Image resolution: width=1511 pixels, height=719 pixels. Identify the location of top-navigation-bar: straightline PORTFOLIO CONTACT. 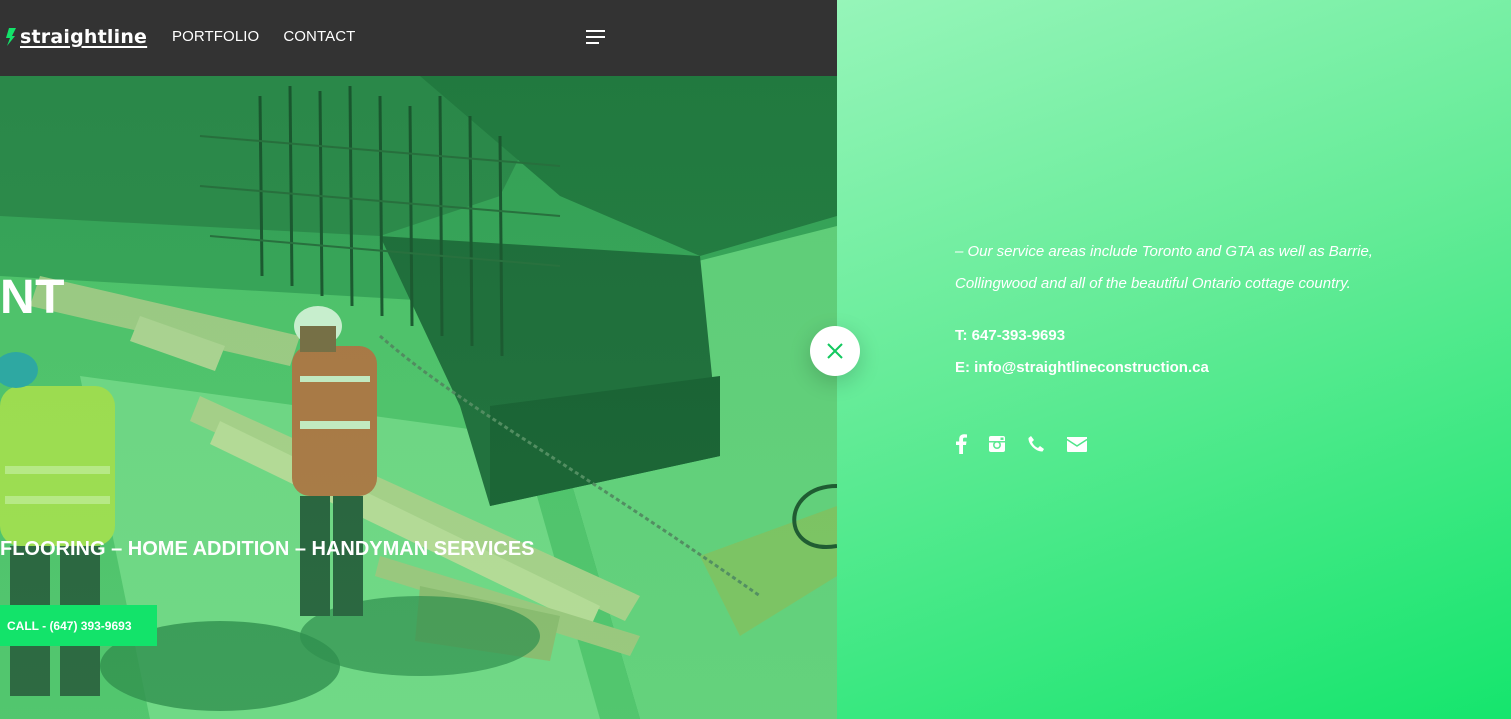
(418, 38).